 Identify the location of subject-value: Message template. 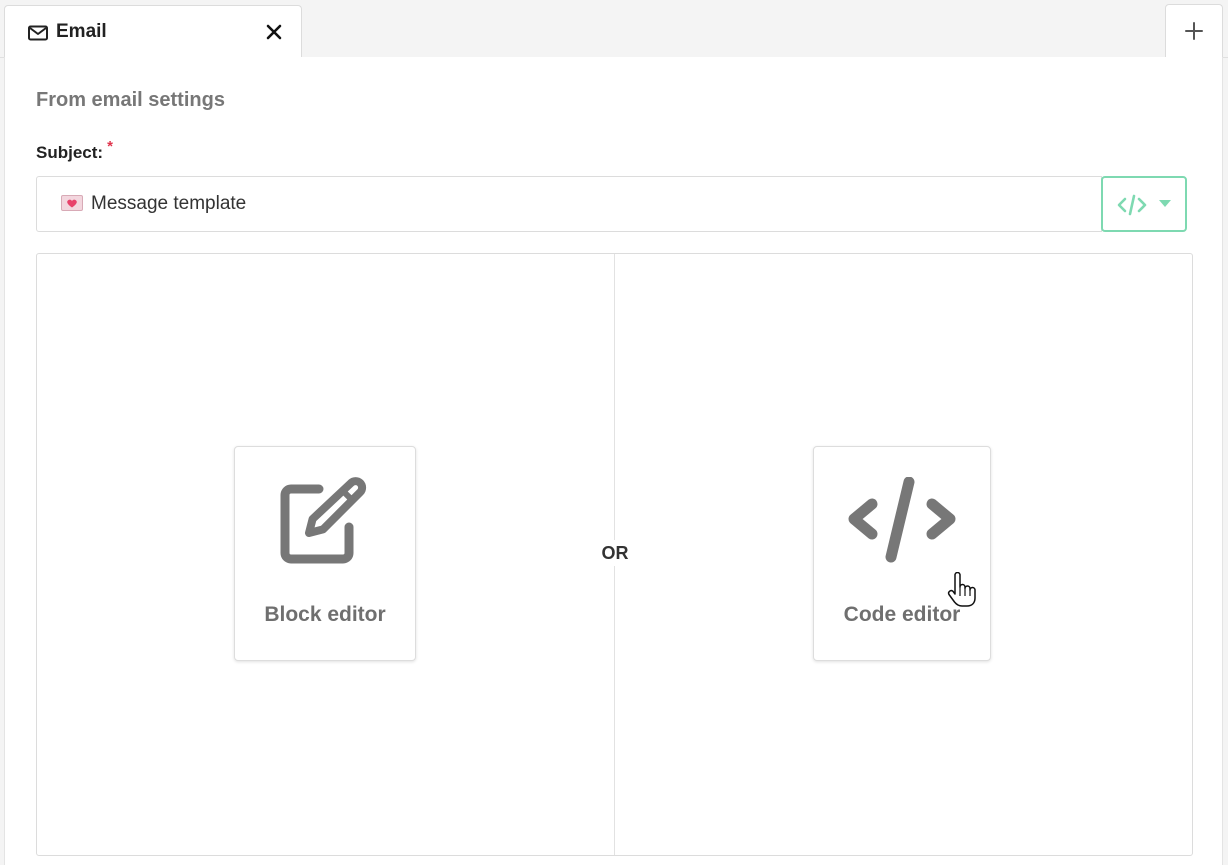
(169, 203).